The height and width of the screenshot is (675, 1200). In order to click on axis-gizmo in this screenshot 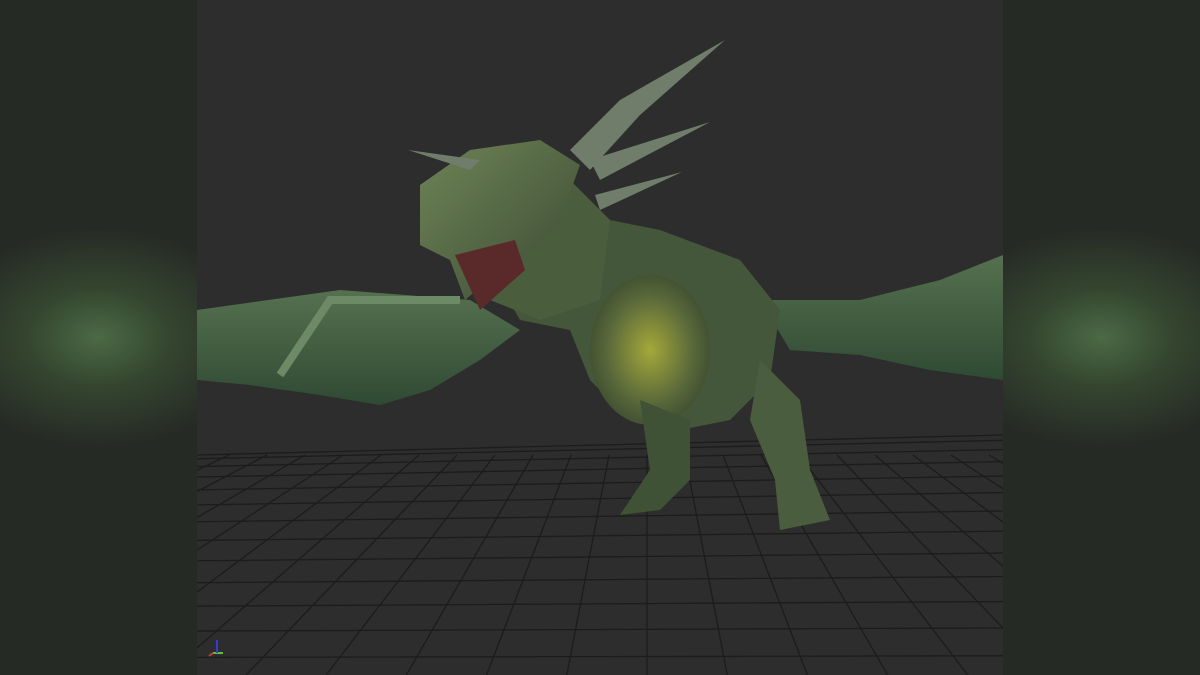, I will do `click(215, 648)`.